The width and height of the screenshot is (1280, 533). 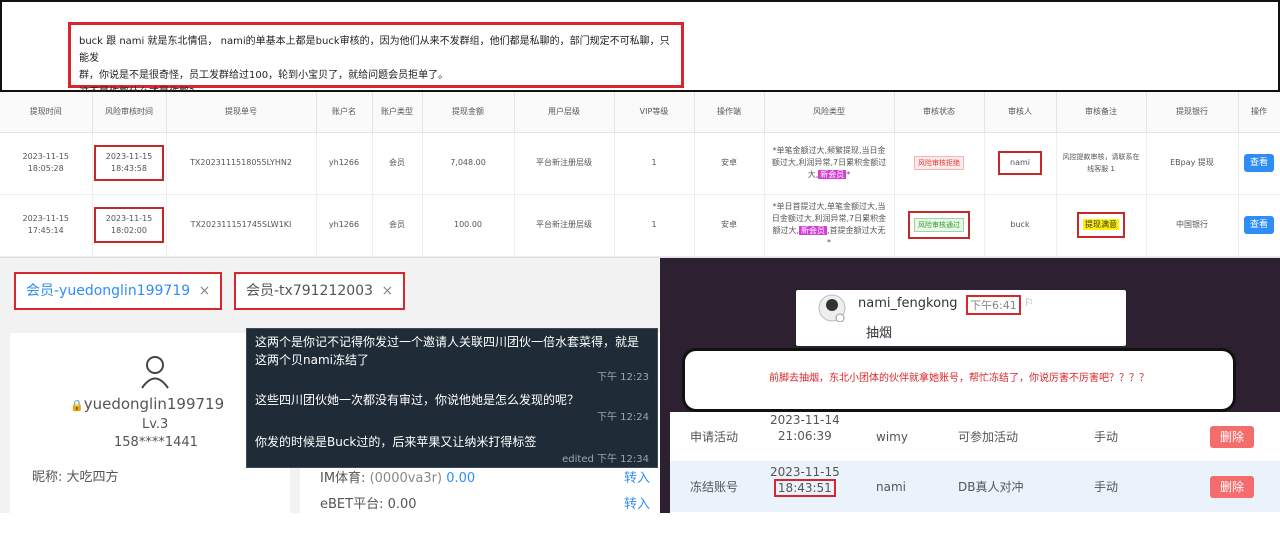 I want to click on user-icon, so click(x=155, y=372).